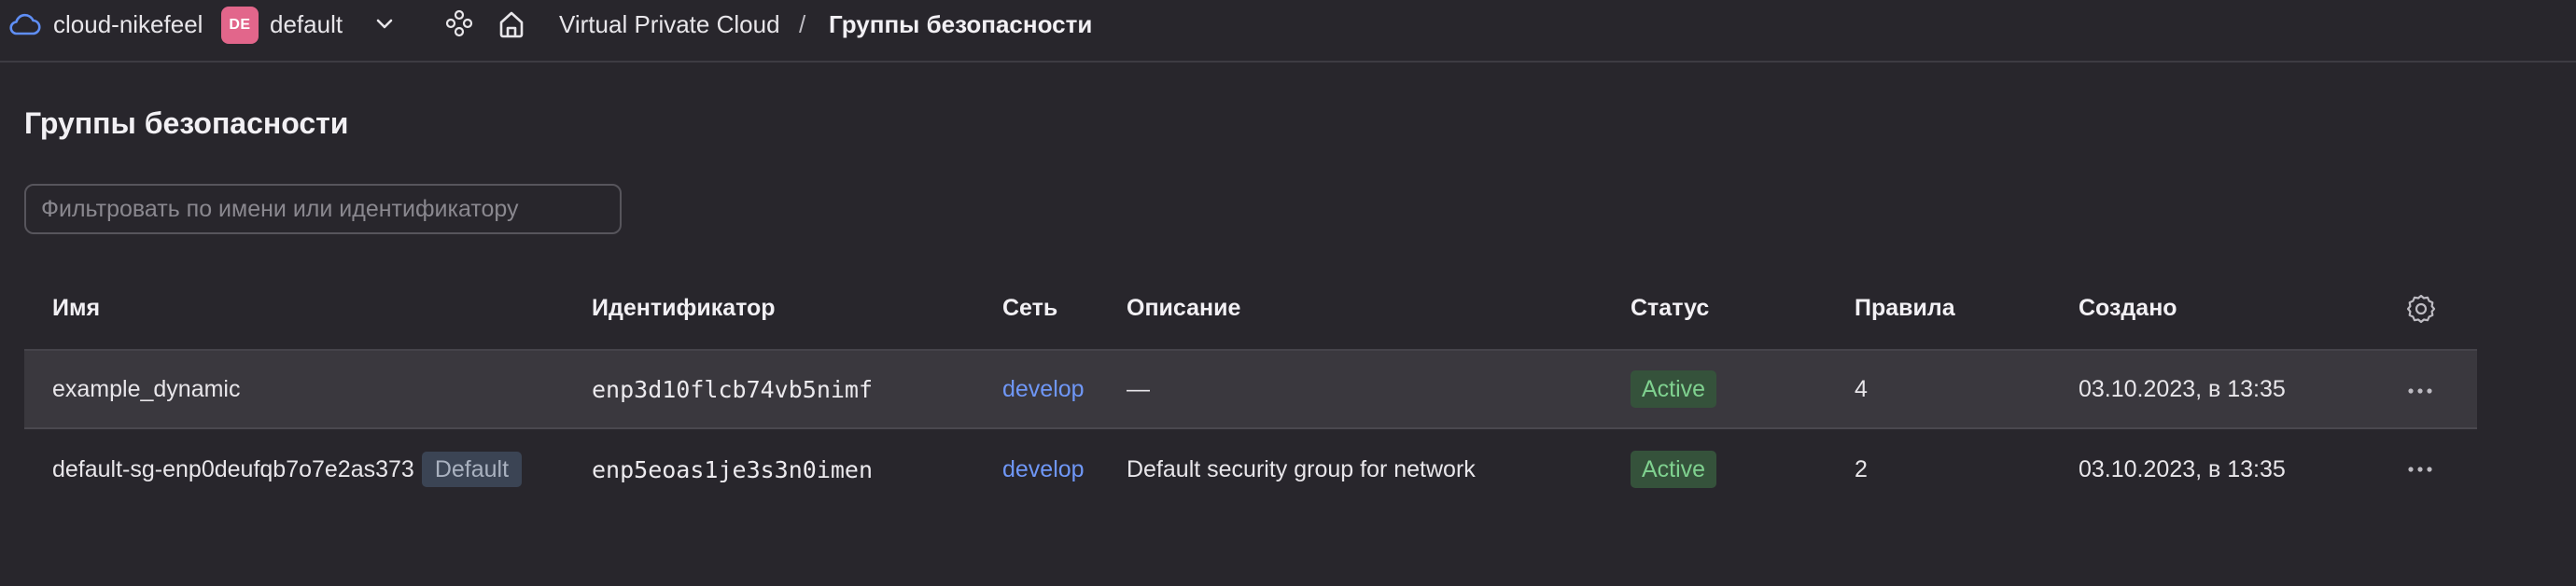 The height and width of the screenshot is (586, 2576). What do you see at coordinates (459, 23) in the screenshot?
I see `services-icon` at bounding box center [459, 23].